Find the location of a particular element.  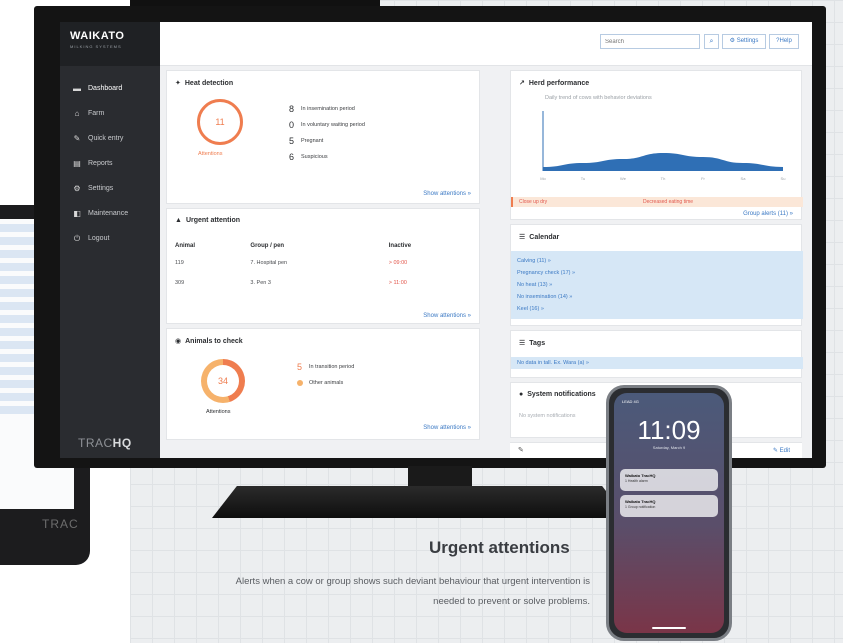

eye-icon: ◉ is located at coordinates (178, 341).